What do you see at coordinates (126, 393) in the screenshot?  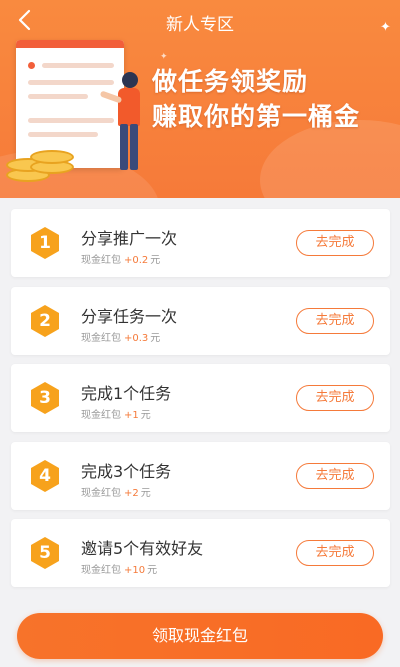 I see `task-title: 完成1个任务` at bounding box center [126, 393].